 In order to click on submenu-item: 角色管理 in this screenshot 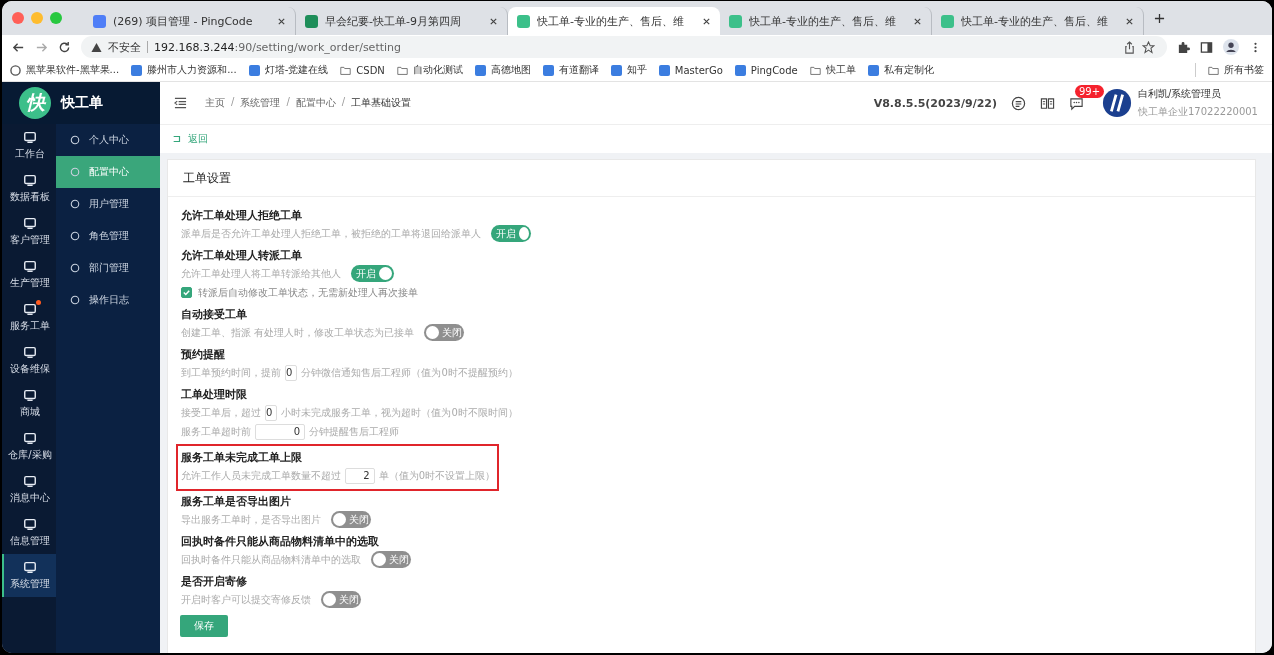, I will do `click(108, 236)`.